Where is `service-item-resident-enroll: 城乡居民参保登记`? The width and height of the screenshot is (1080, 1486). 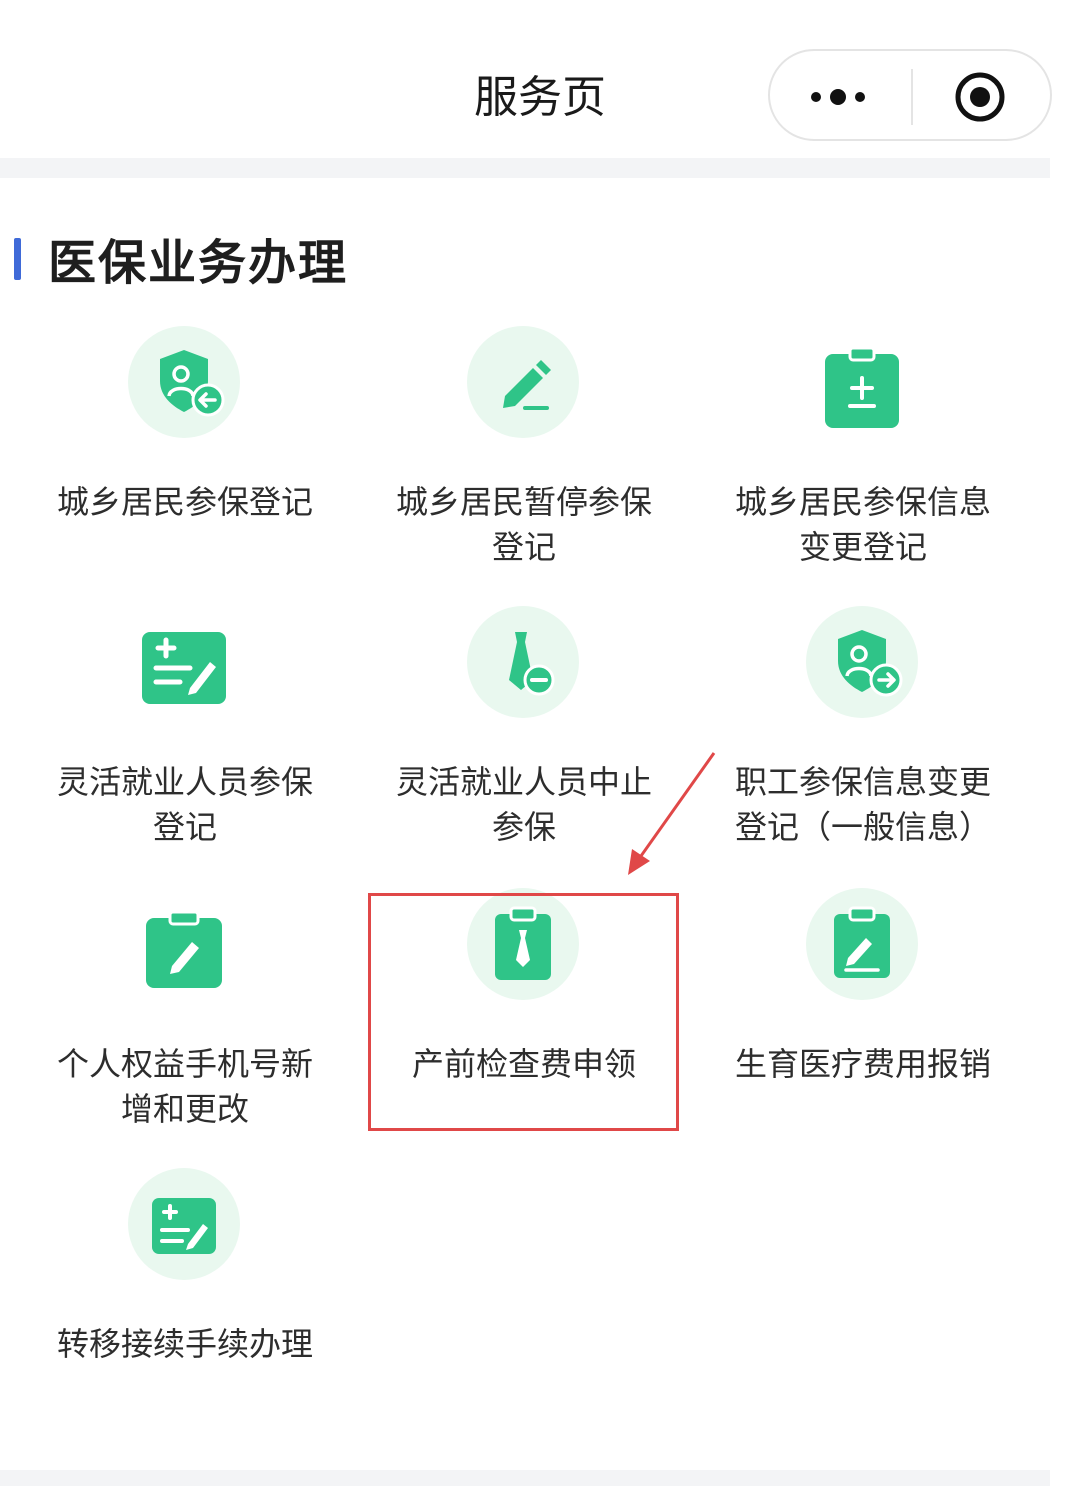
service-item-resident-enroll: 城乡居民参保登记 is located at coordinates (184, 462).